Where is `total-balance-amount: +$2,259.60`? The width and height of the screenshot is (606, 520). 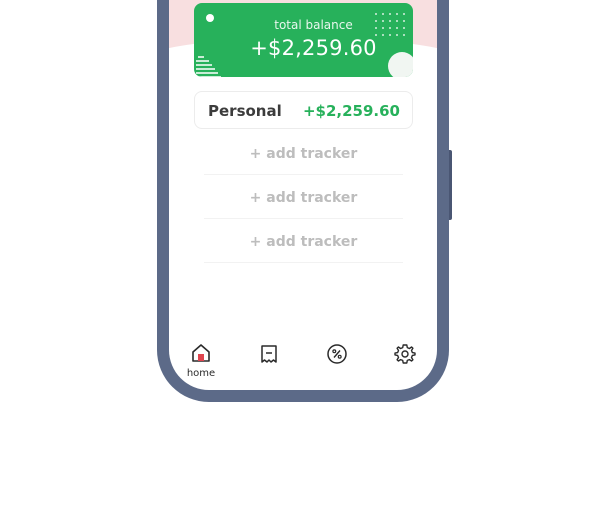 total-balance-amount: +$2,259.60 is located at coordinates (313, 48).